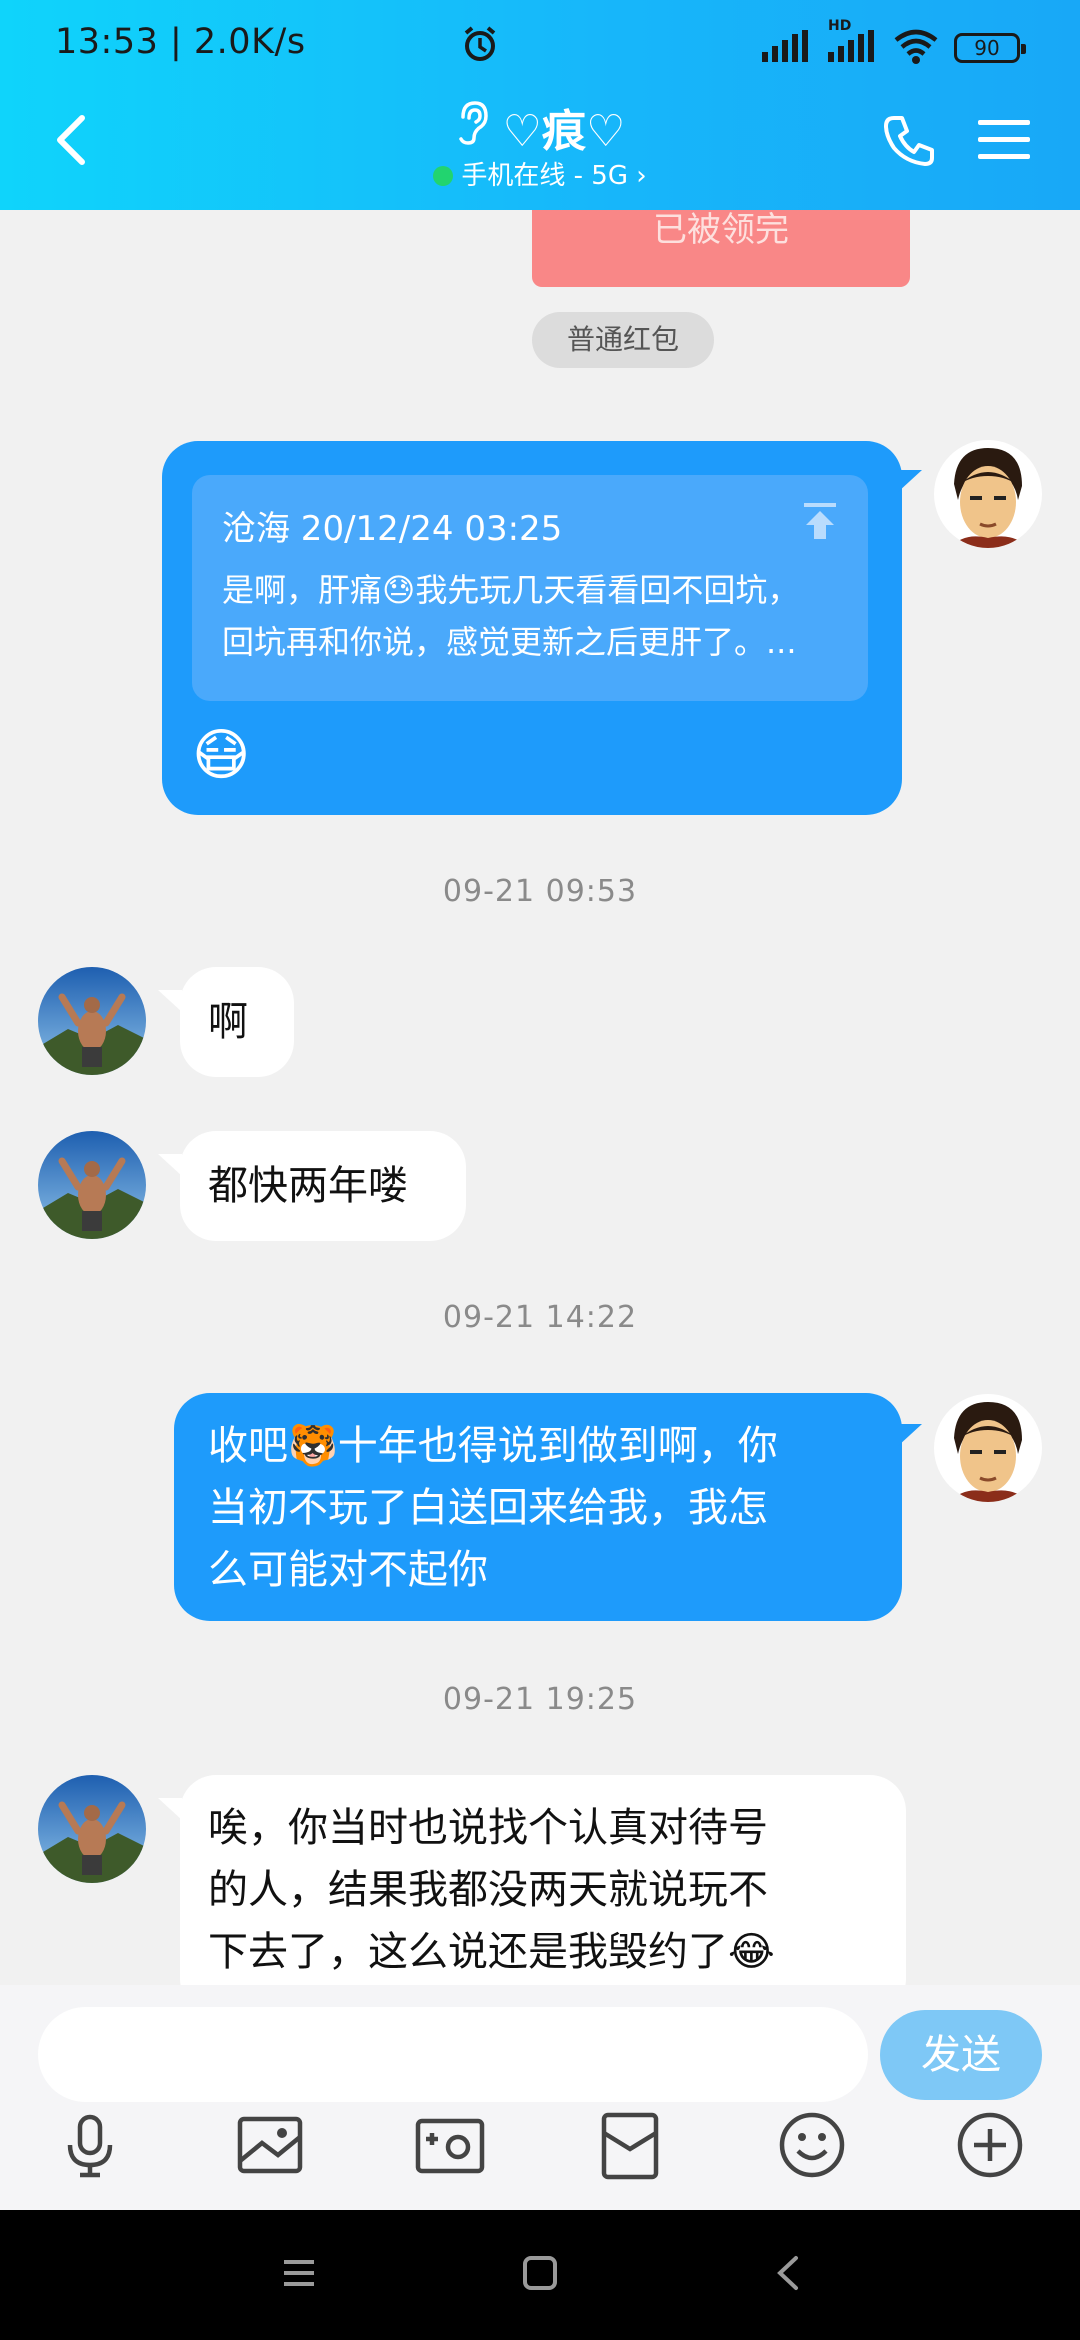  What do you see at coordinates (812, 2145) in the screenshot?
I see `emoji-icon` at bounding box center [812, 2145].